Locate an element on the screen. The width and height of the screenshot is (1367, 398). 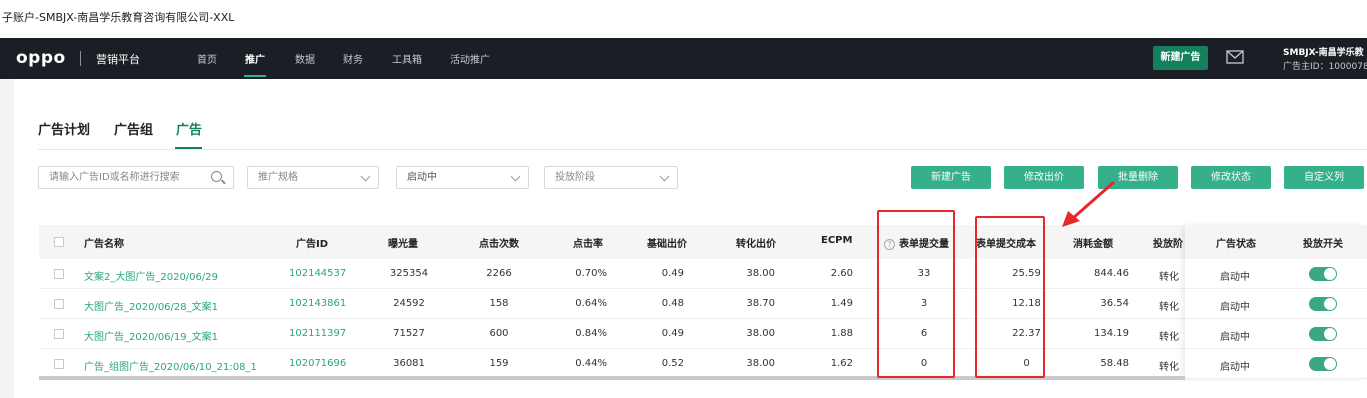
ad-name-link: 大图广告_2020/06/19_文案1 is located at coordinates (151, 335).